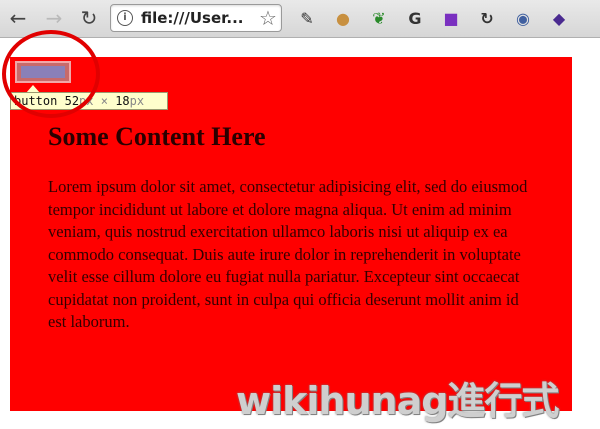 The width and height of the screenshot is (600, 429). I want to click on bookmark-star-icon: ☆, so click(268, 18).